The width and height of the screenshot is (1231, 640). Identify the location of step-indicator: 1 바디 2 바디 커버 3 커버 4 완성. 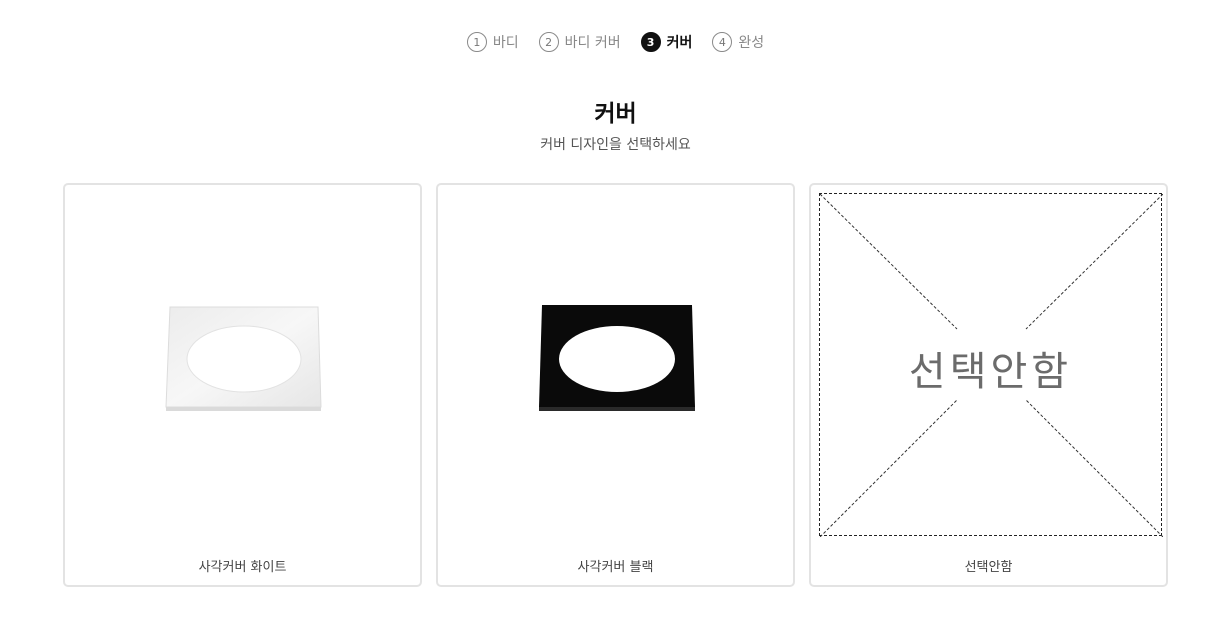
(615, 42).